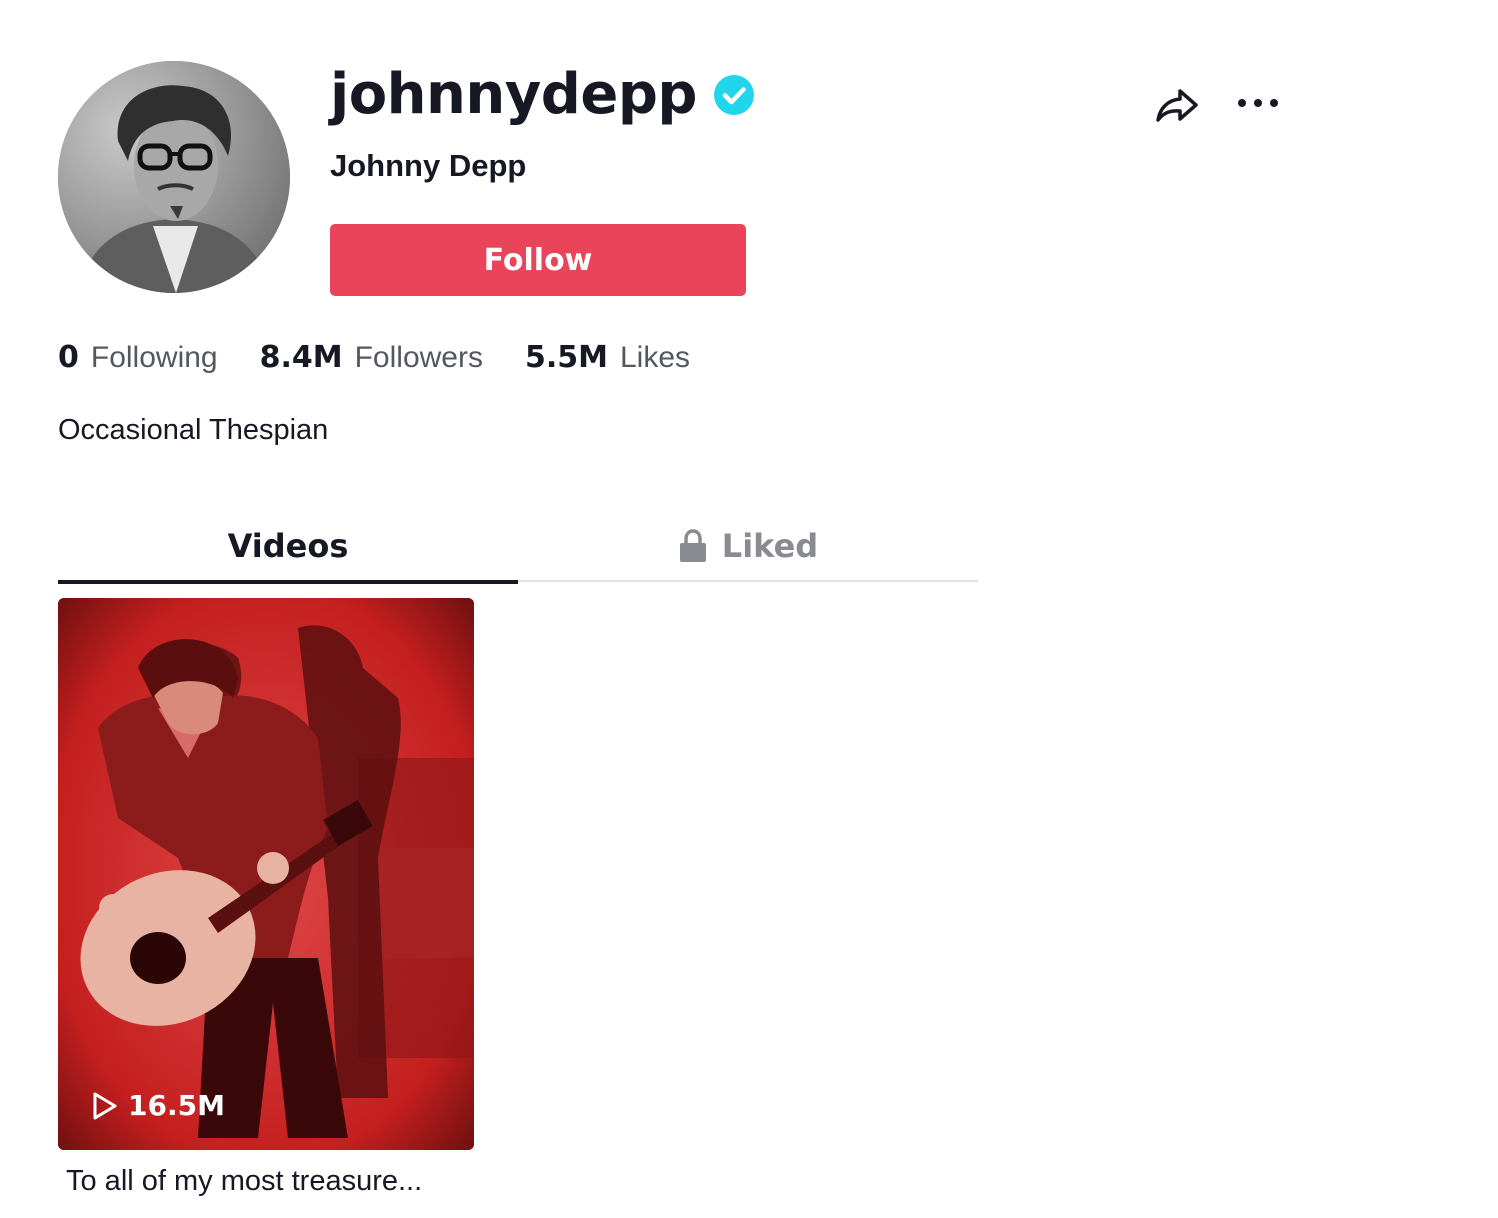  I want to click on stat-likes: 5.5M Likes, so click(607, 358).